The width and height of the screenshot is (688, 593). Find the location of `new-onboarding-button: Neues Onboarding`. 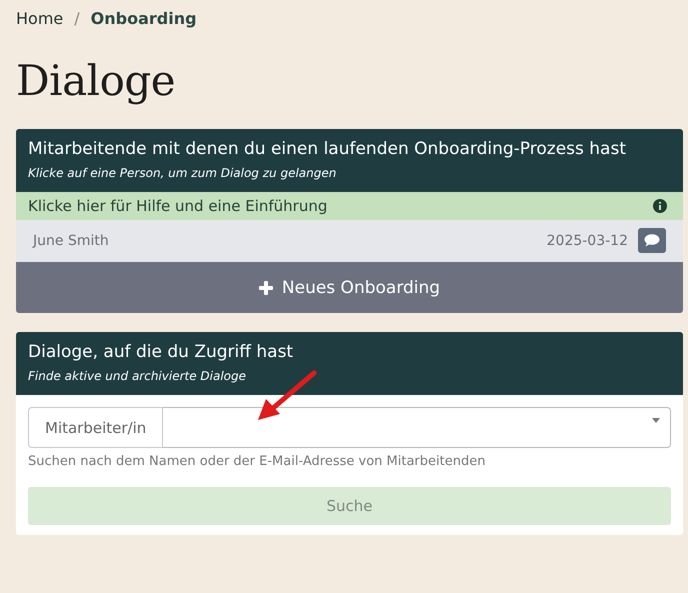

new-onboarding-button: Neues Onboarding is located at coordinates (349, 287).